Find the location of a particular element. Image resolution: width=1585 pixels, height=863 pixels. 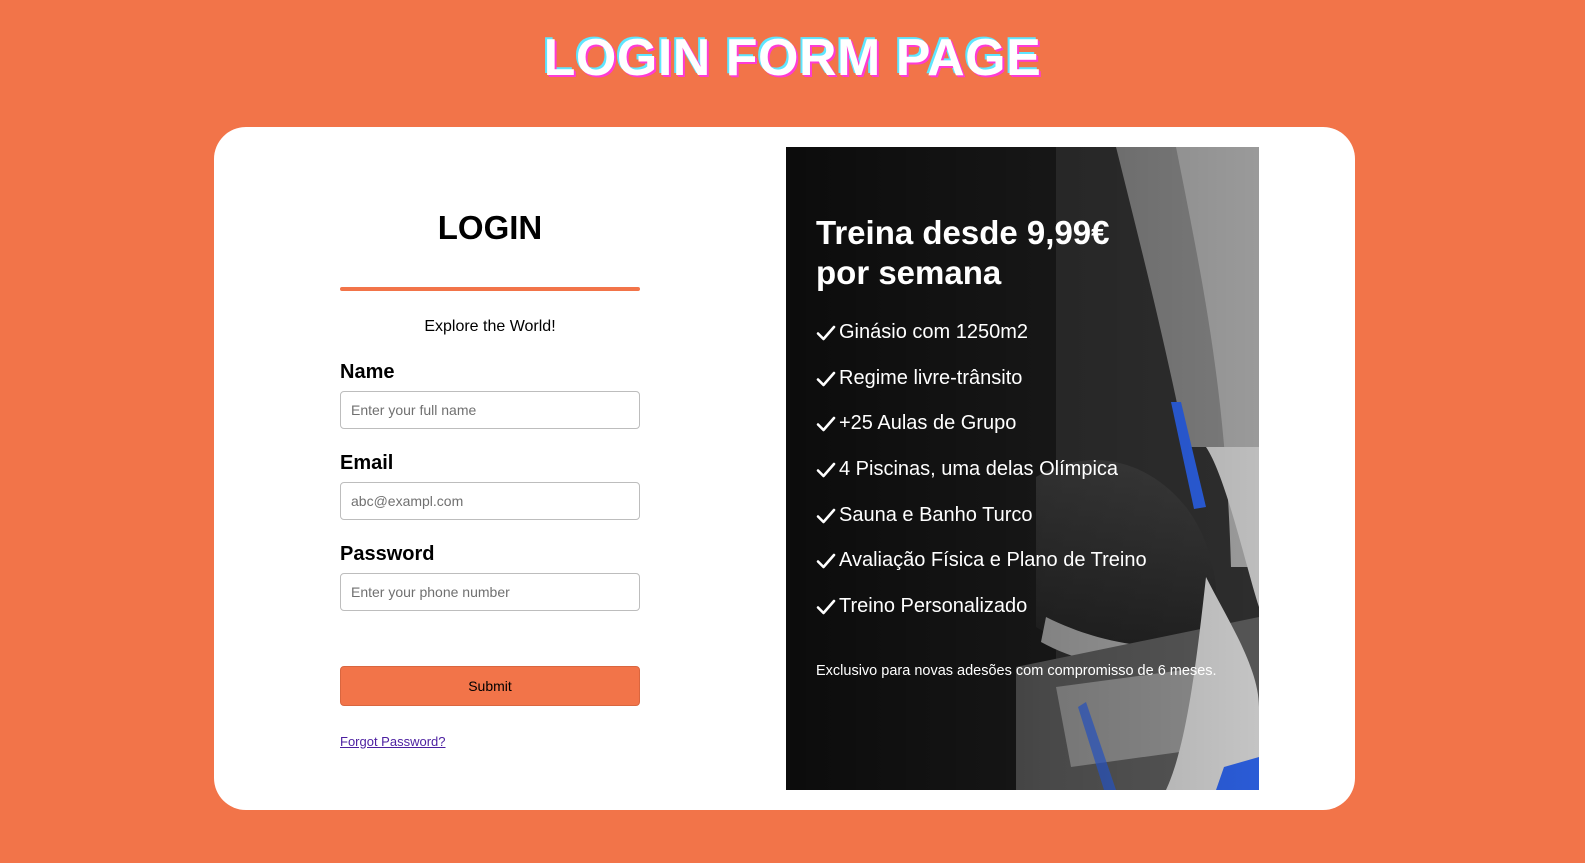

feature-label: Regime livre-trânsito is located at coordinates (931, 377).